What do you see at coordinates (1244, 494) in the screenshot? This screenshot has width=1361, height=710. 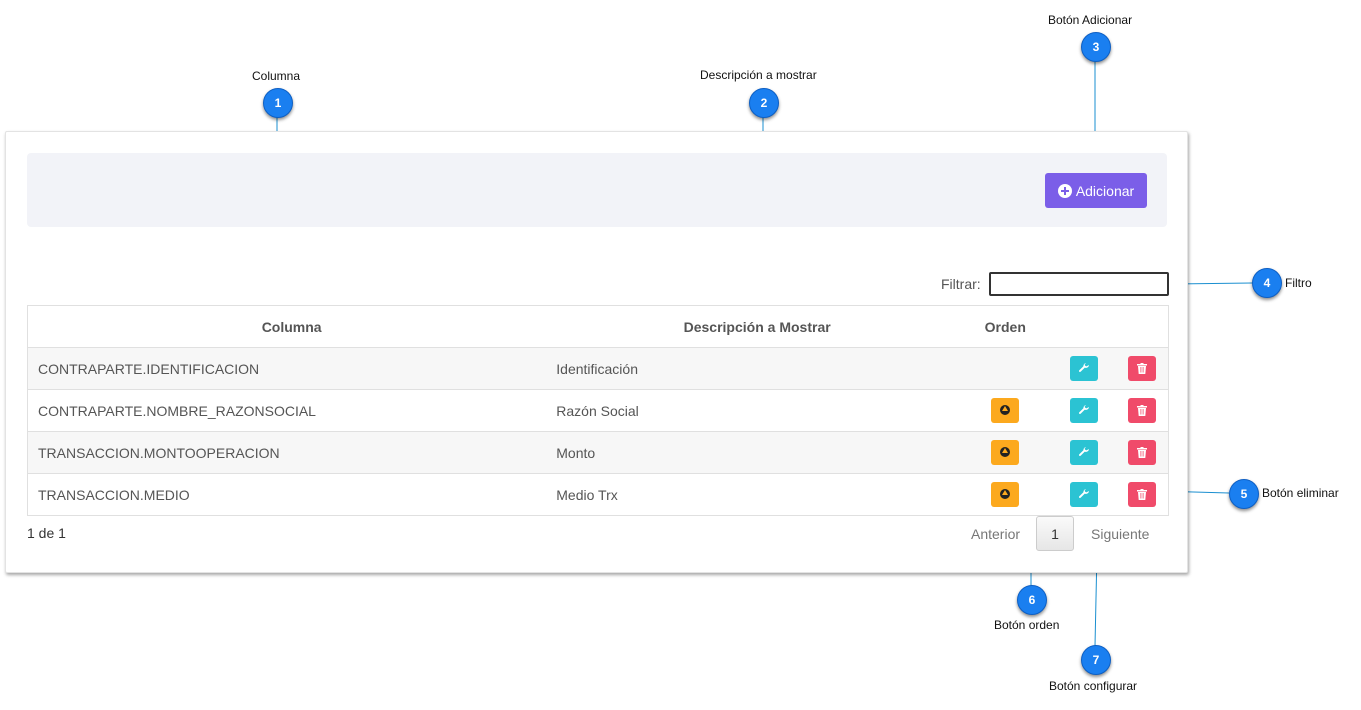 I see `callout-badge-5: 5` at bounding box center [1244, 494].